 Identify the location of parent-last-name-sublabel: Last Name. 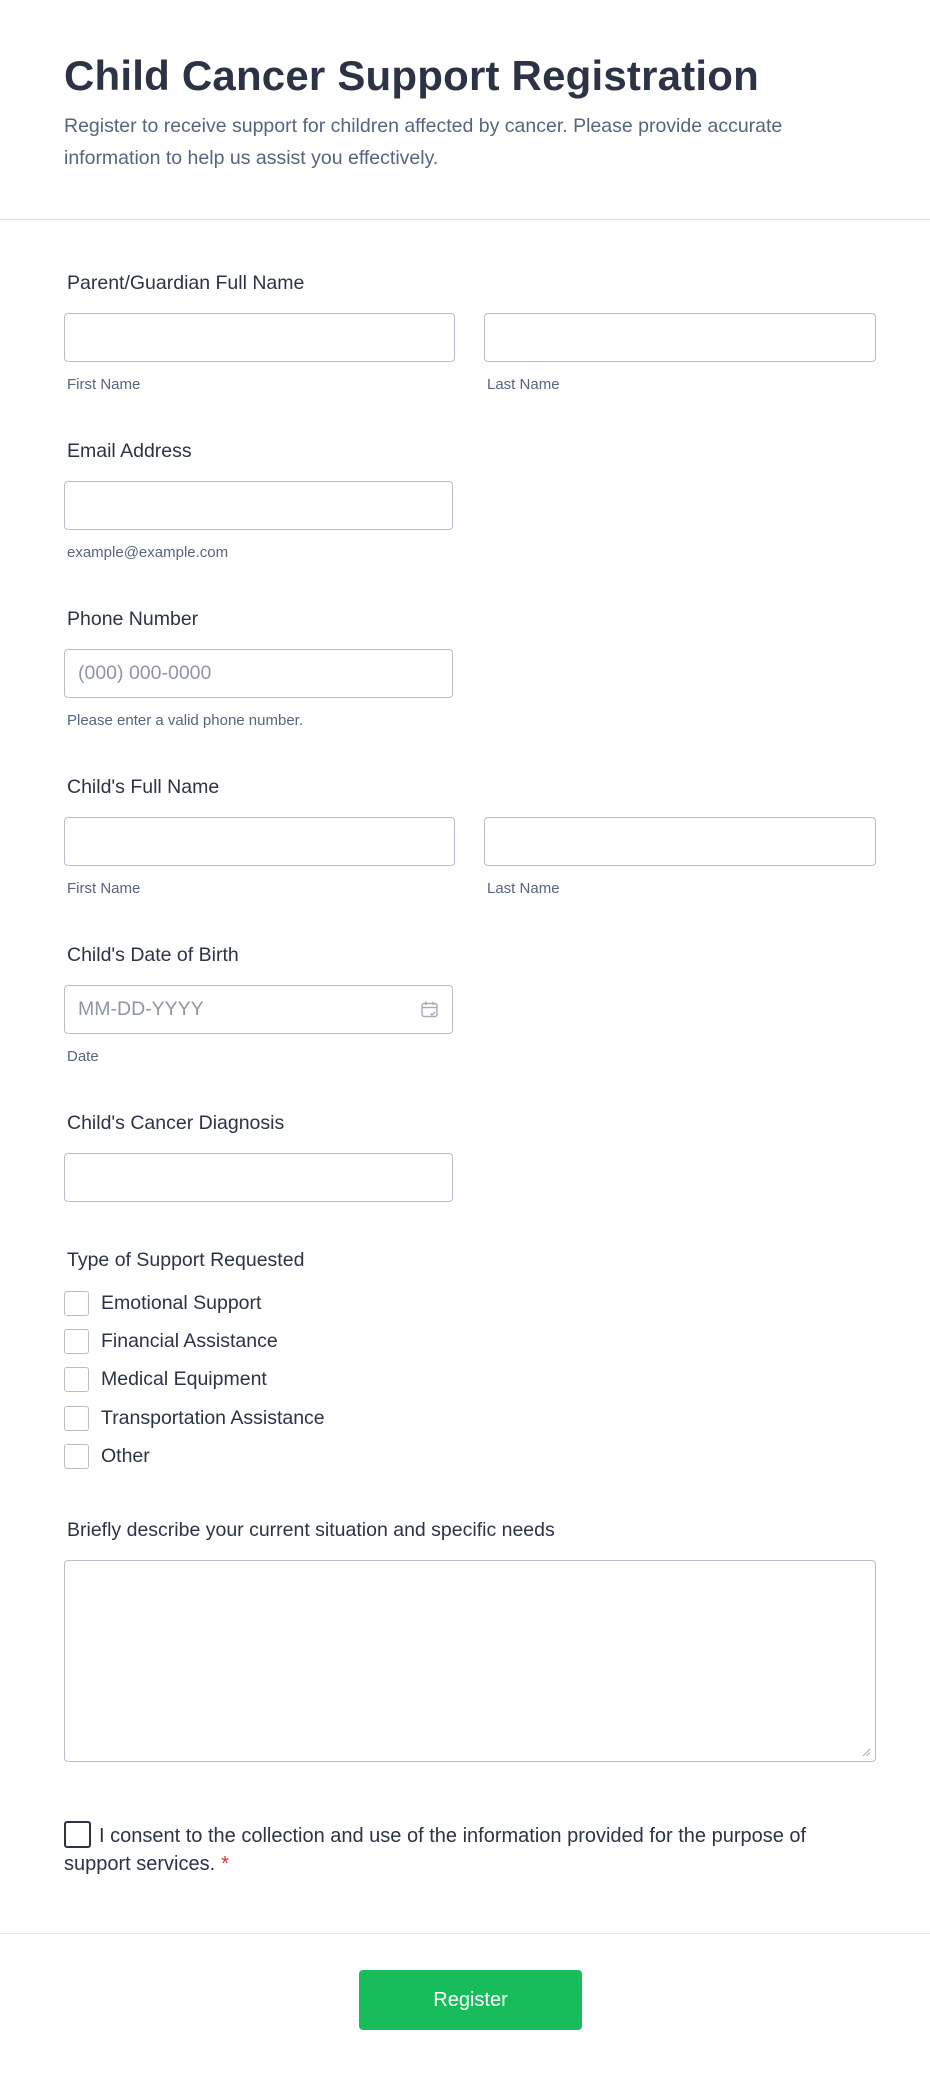
(523, 384).